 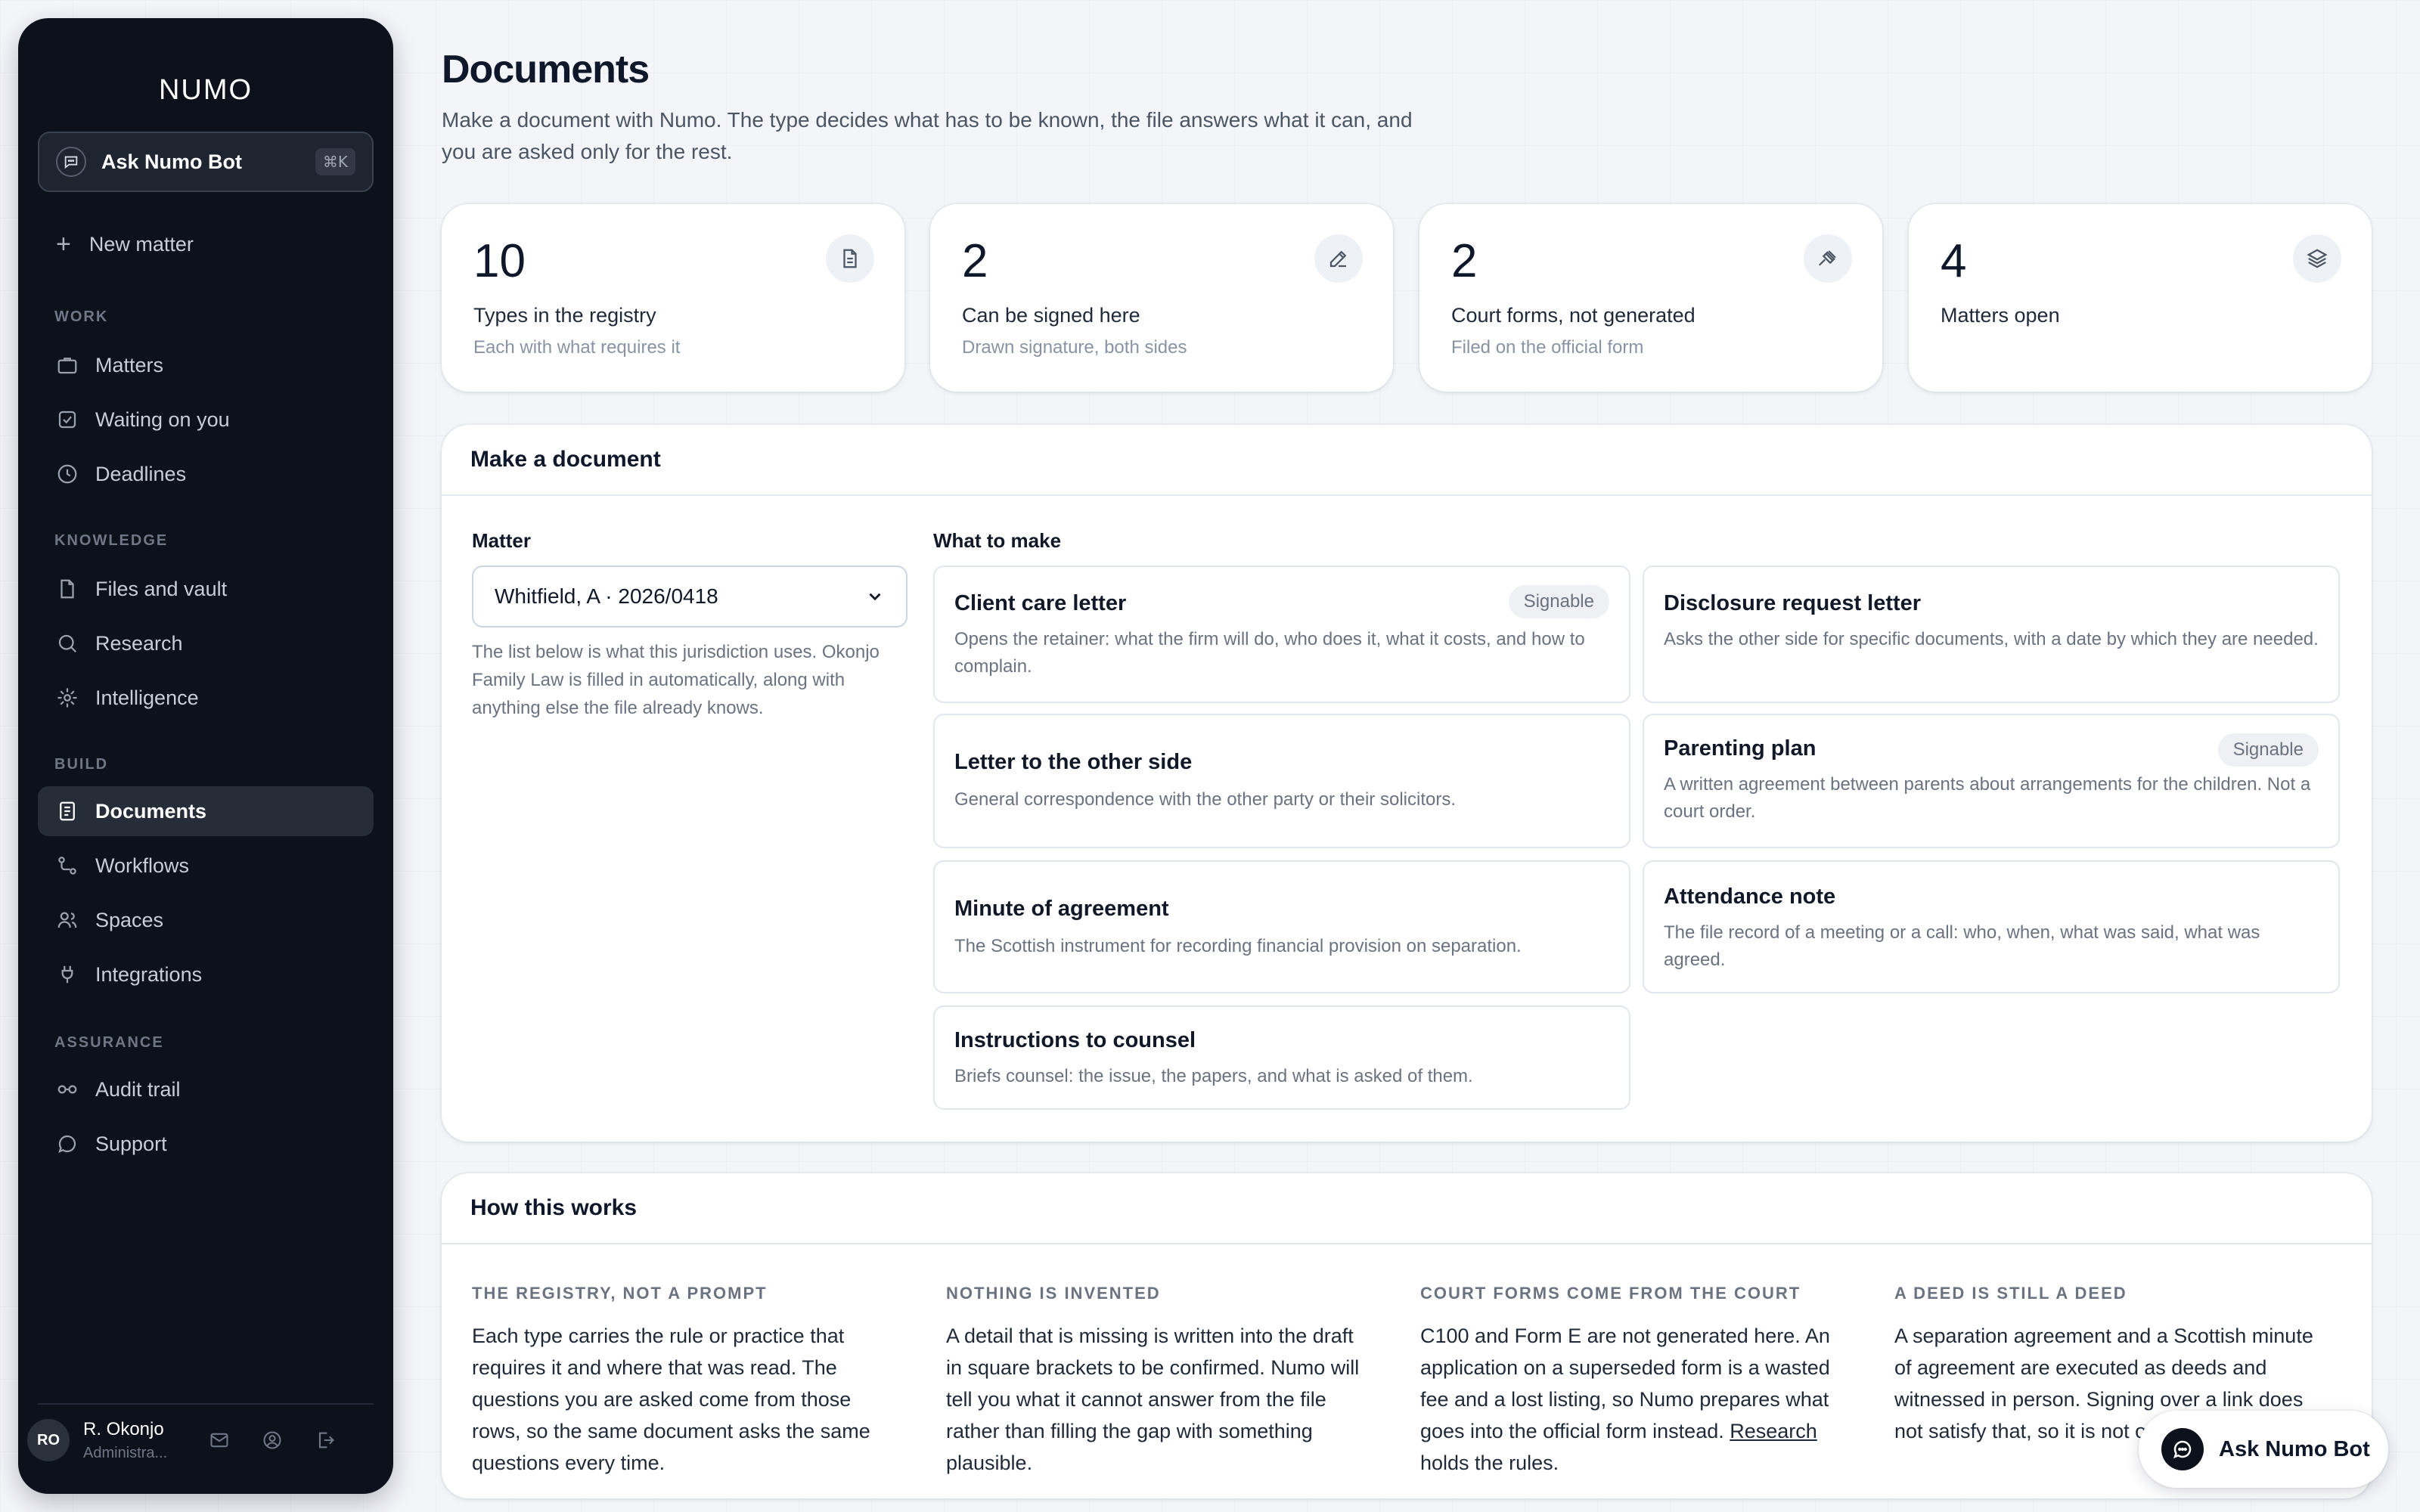 I want to click on user-name: R. Okonjo, so click(x=123, y=1428).